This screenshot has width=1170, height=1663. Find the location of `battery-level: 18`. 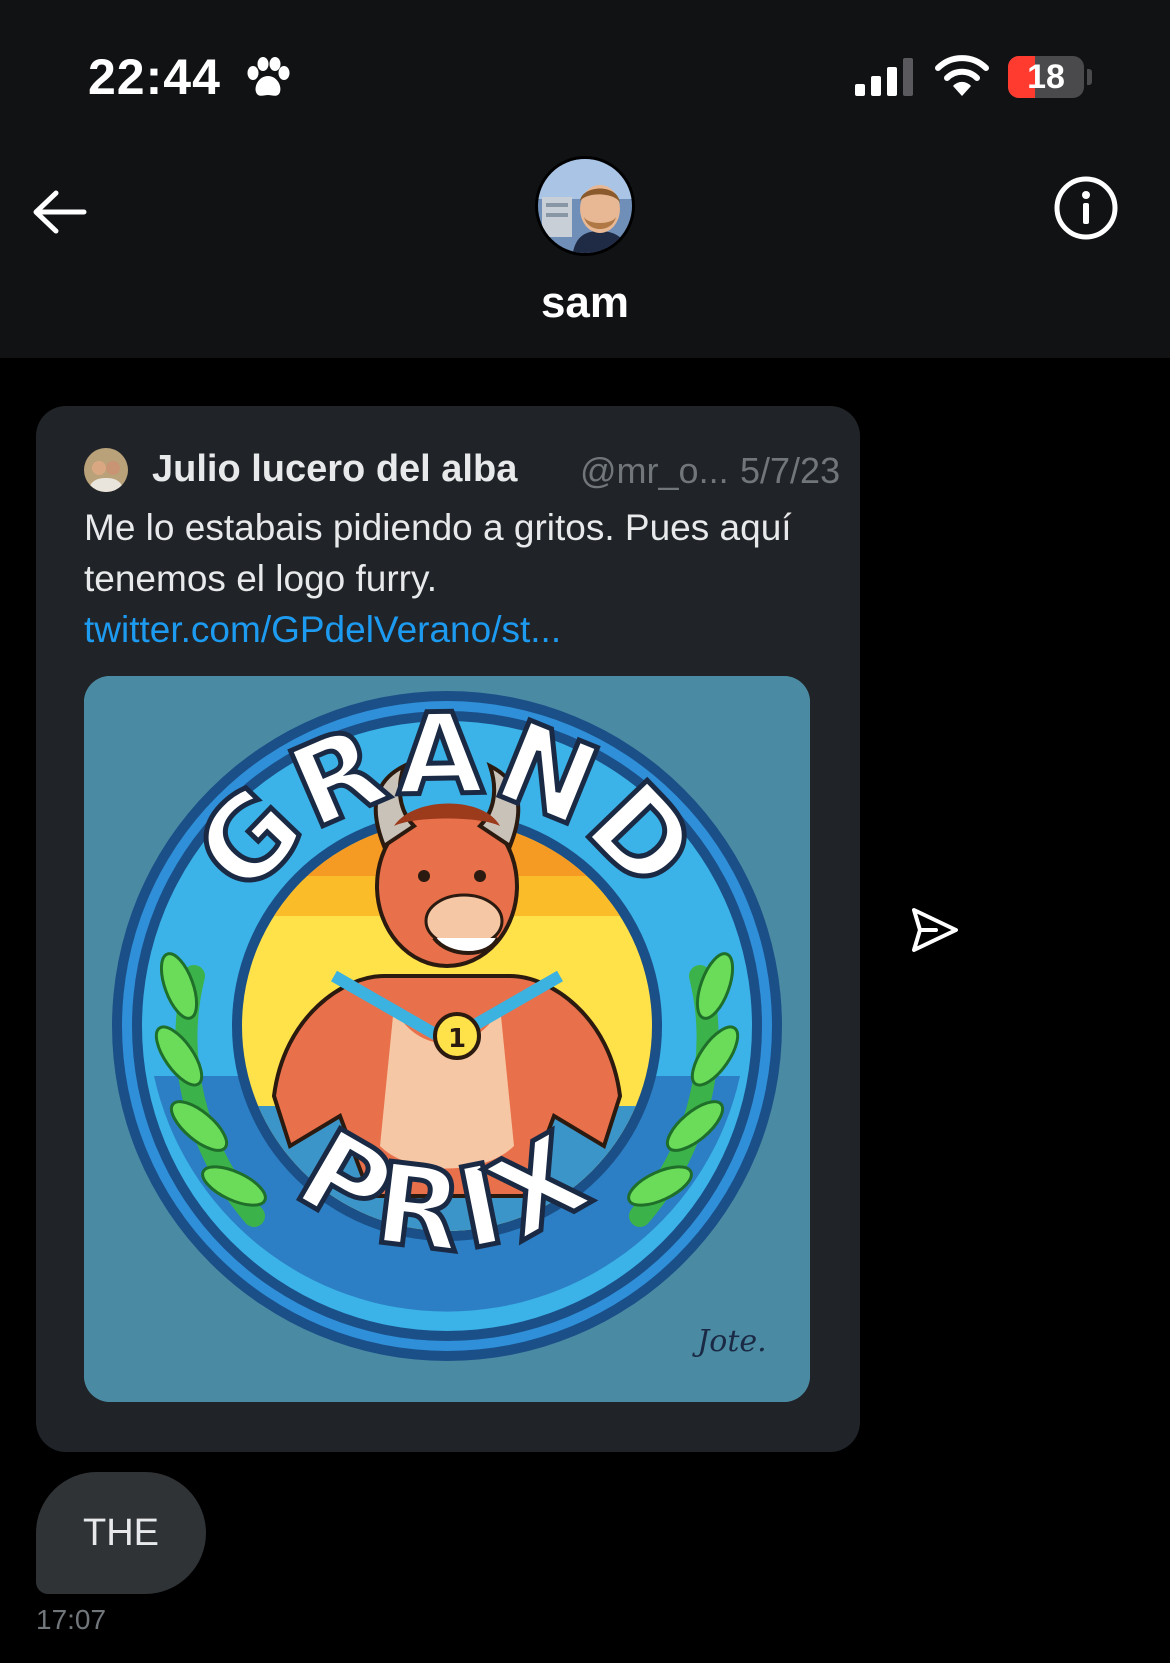

battery-level: 18 is located at coordinates (1046, 77).